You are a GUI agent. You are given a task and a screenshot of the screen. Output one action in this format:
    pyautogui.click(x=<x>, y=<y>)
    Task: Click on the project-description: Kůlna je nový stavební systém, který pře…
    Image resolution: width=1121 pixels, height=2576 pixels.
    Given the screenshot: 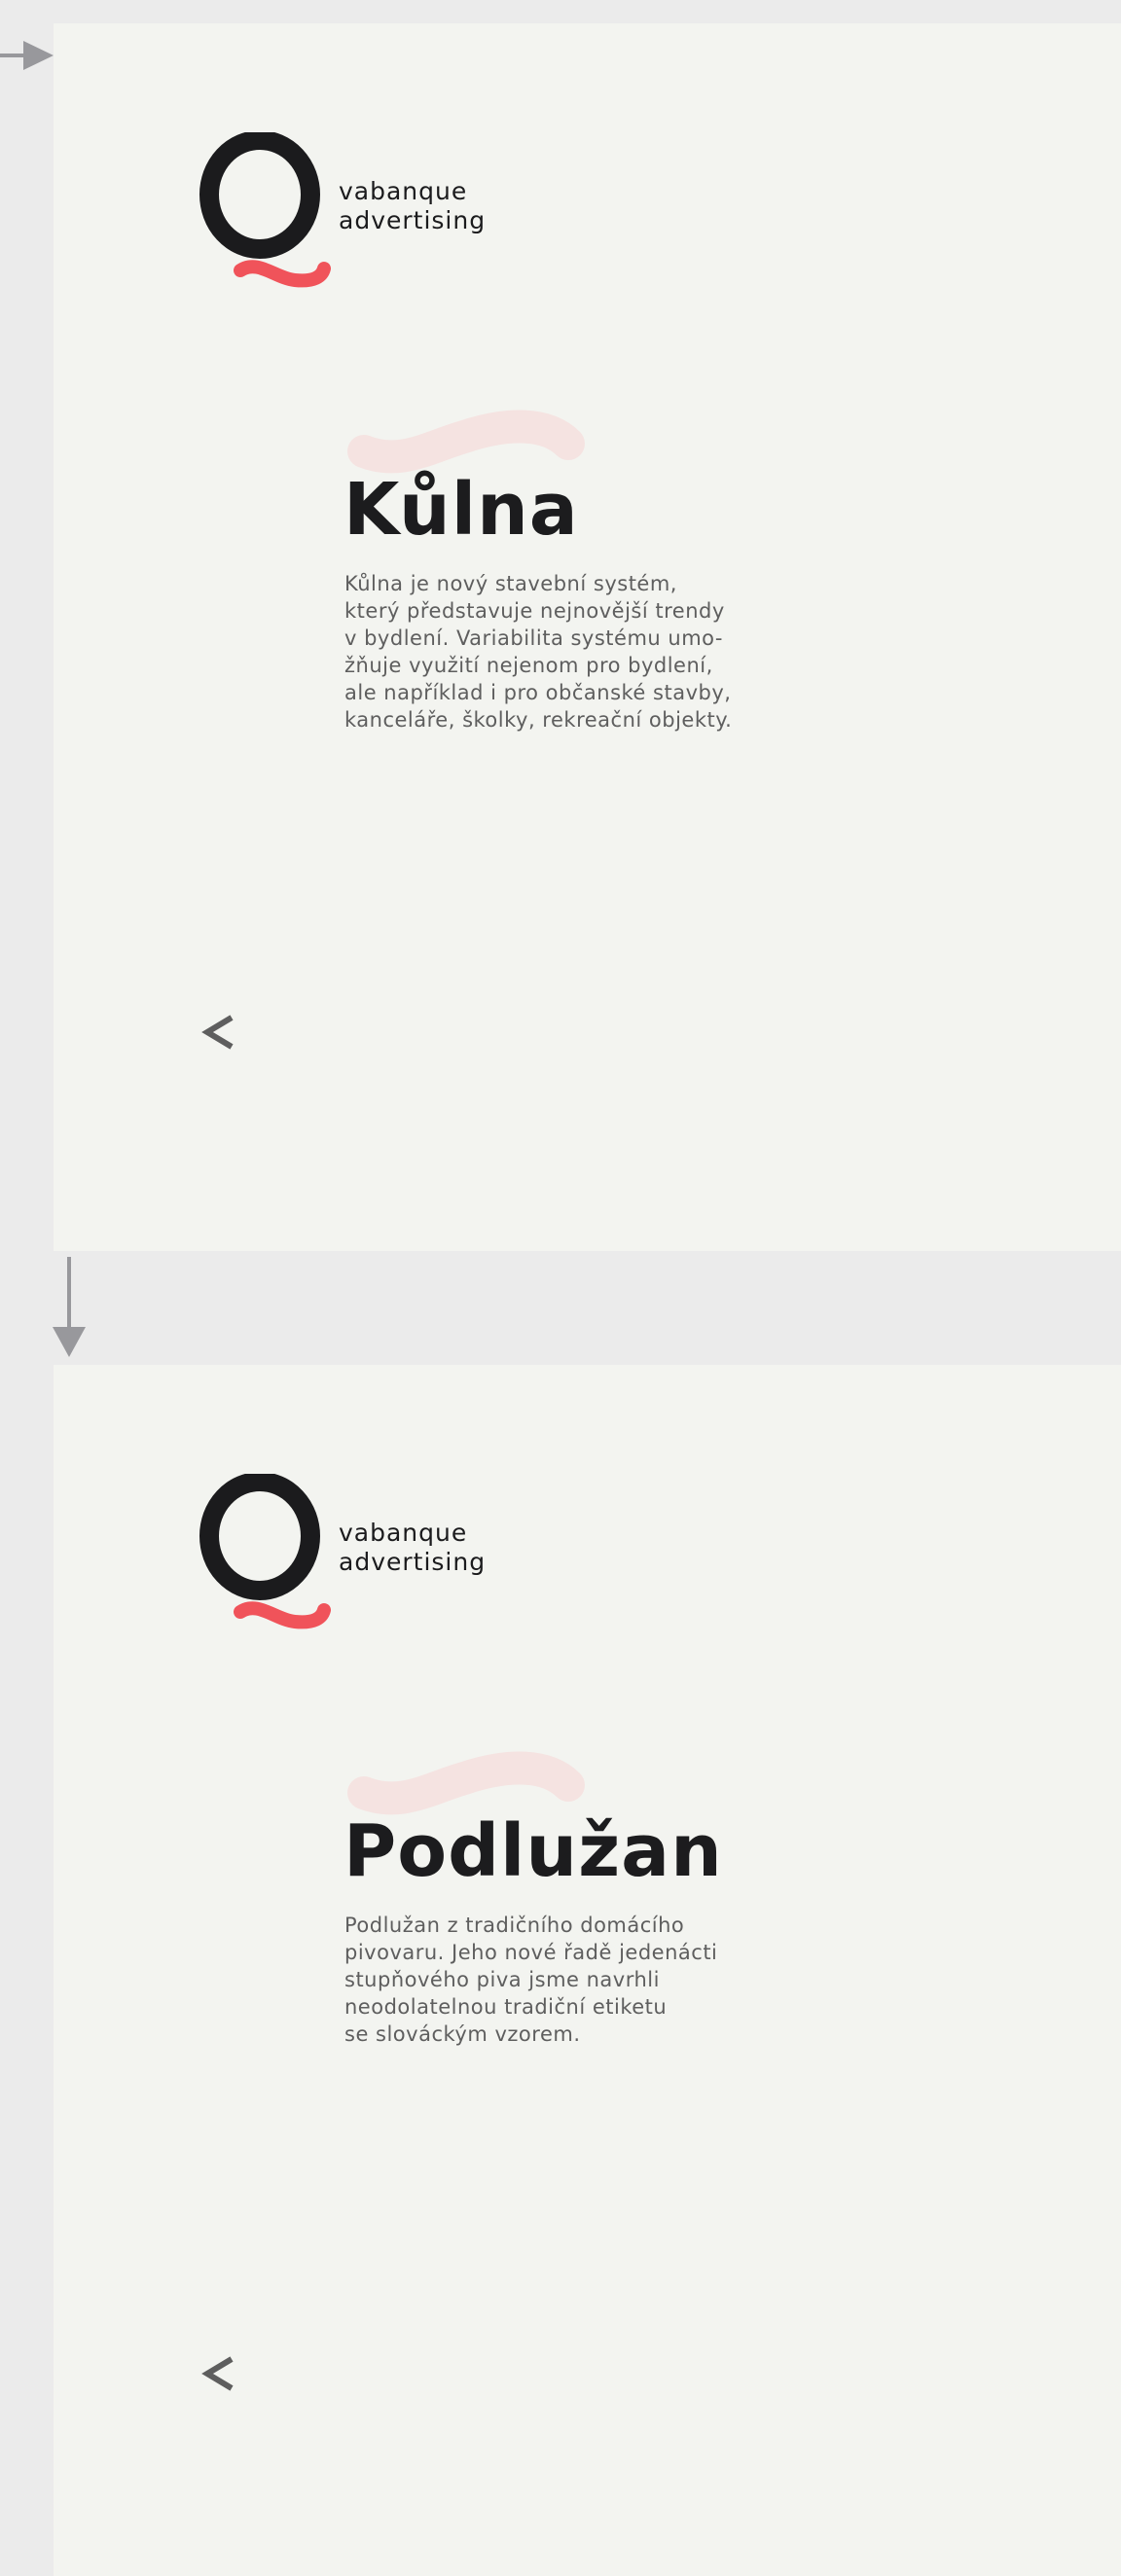 What is the action you would take?
    pyautogui.click(x=578, y=651)
    